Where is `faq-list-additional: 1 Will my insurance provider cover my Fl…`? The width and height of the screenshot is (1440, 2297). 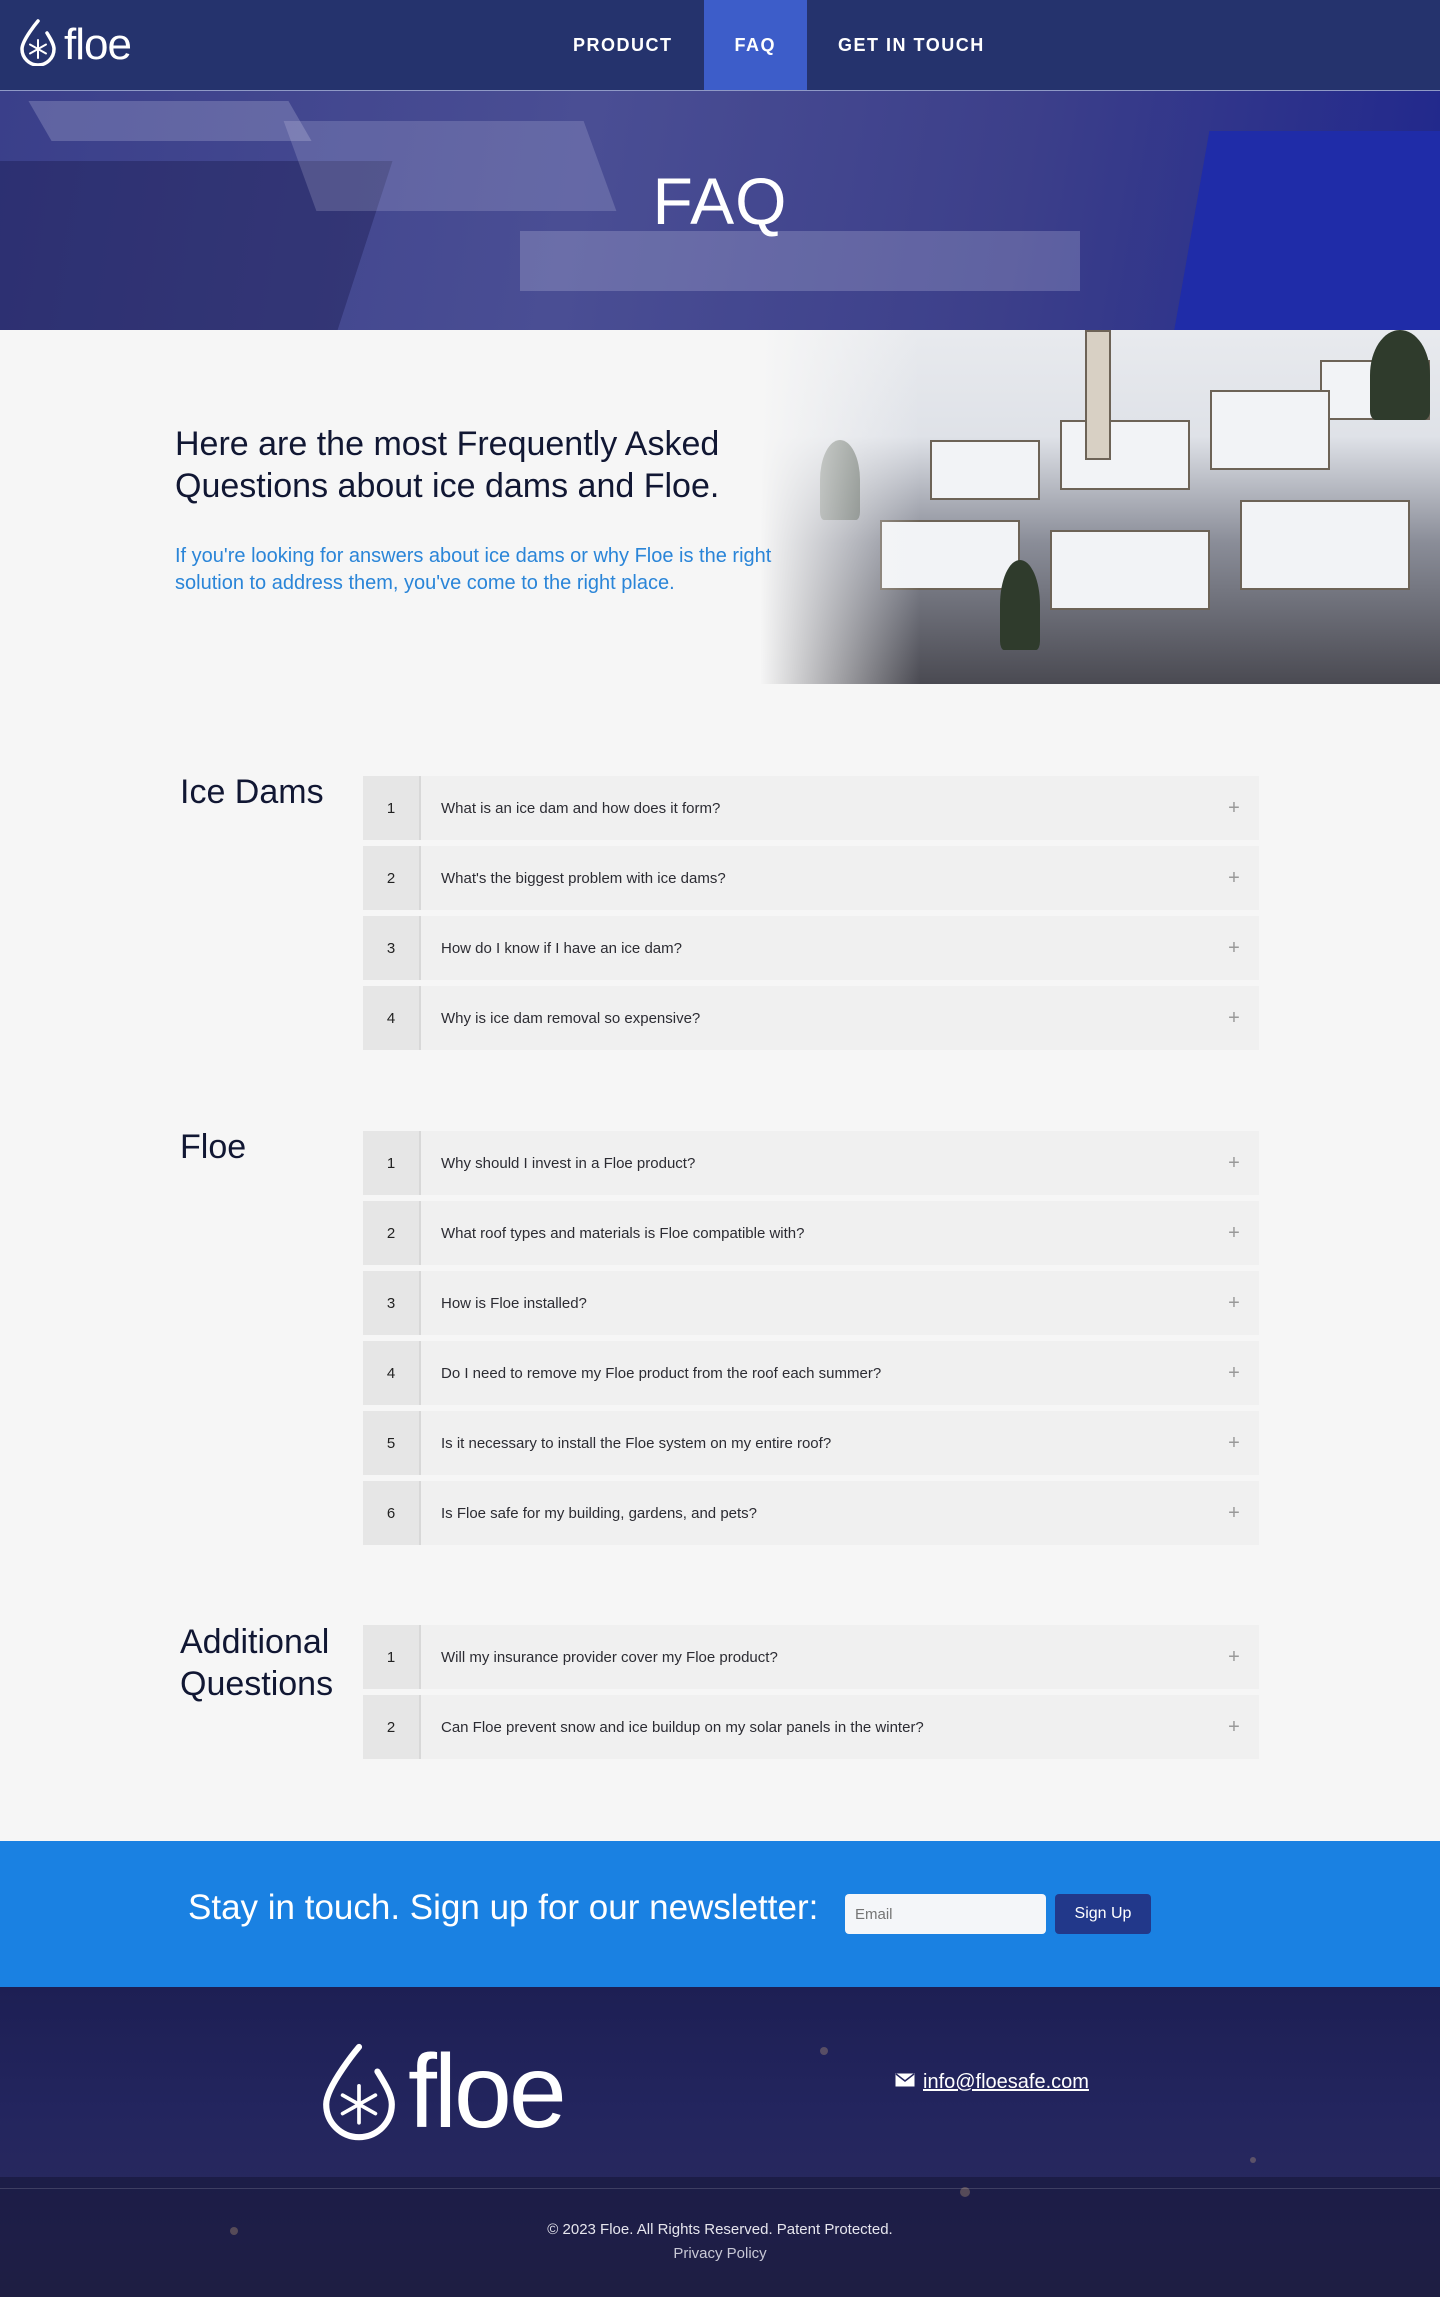 faq-list-additional: 1 Will my insurance provider cover my Fl… is located at coordinates (811, 1695).